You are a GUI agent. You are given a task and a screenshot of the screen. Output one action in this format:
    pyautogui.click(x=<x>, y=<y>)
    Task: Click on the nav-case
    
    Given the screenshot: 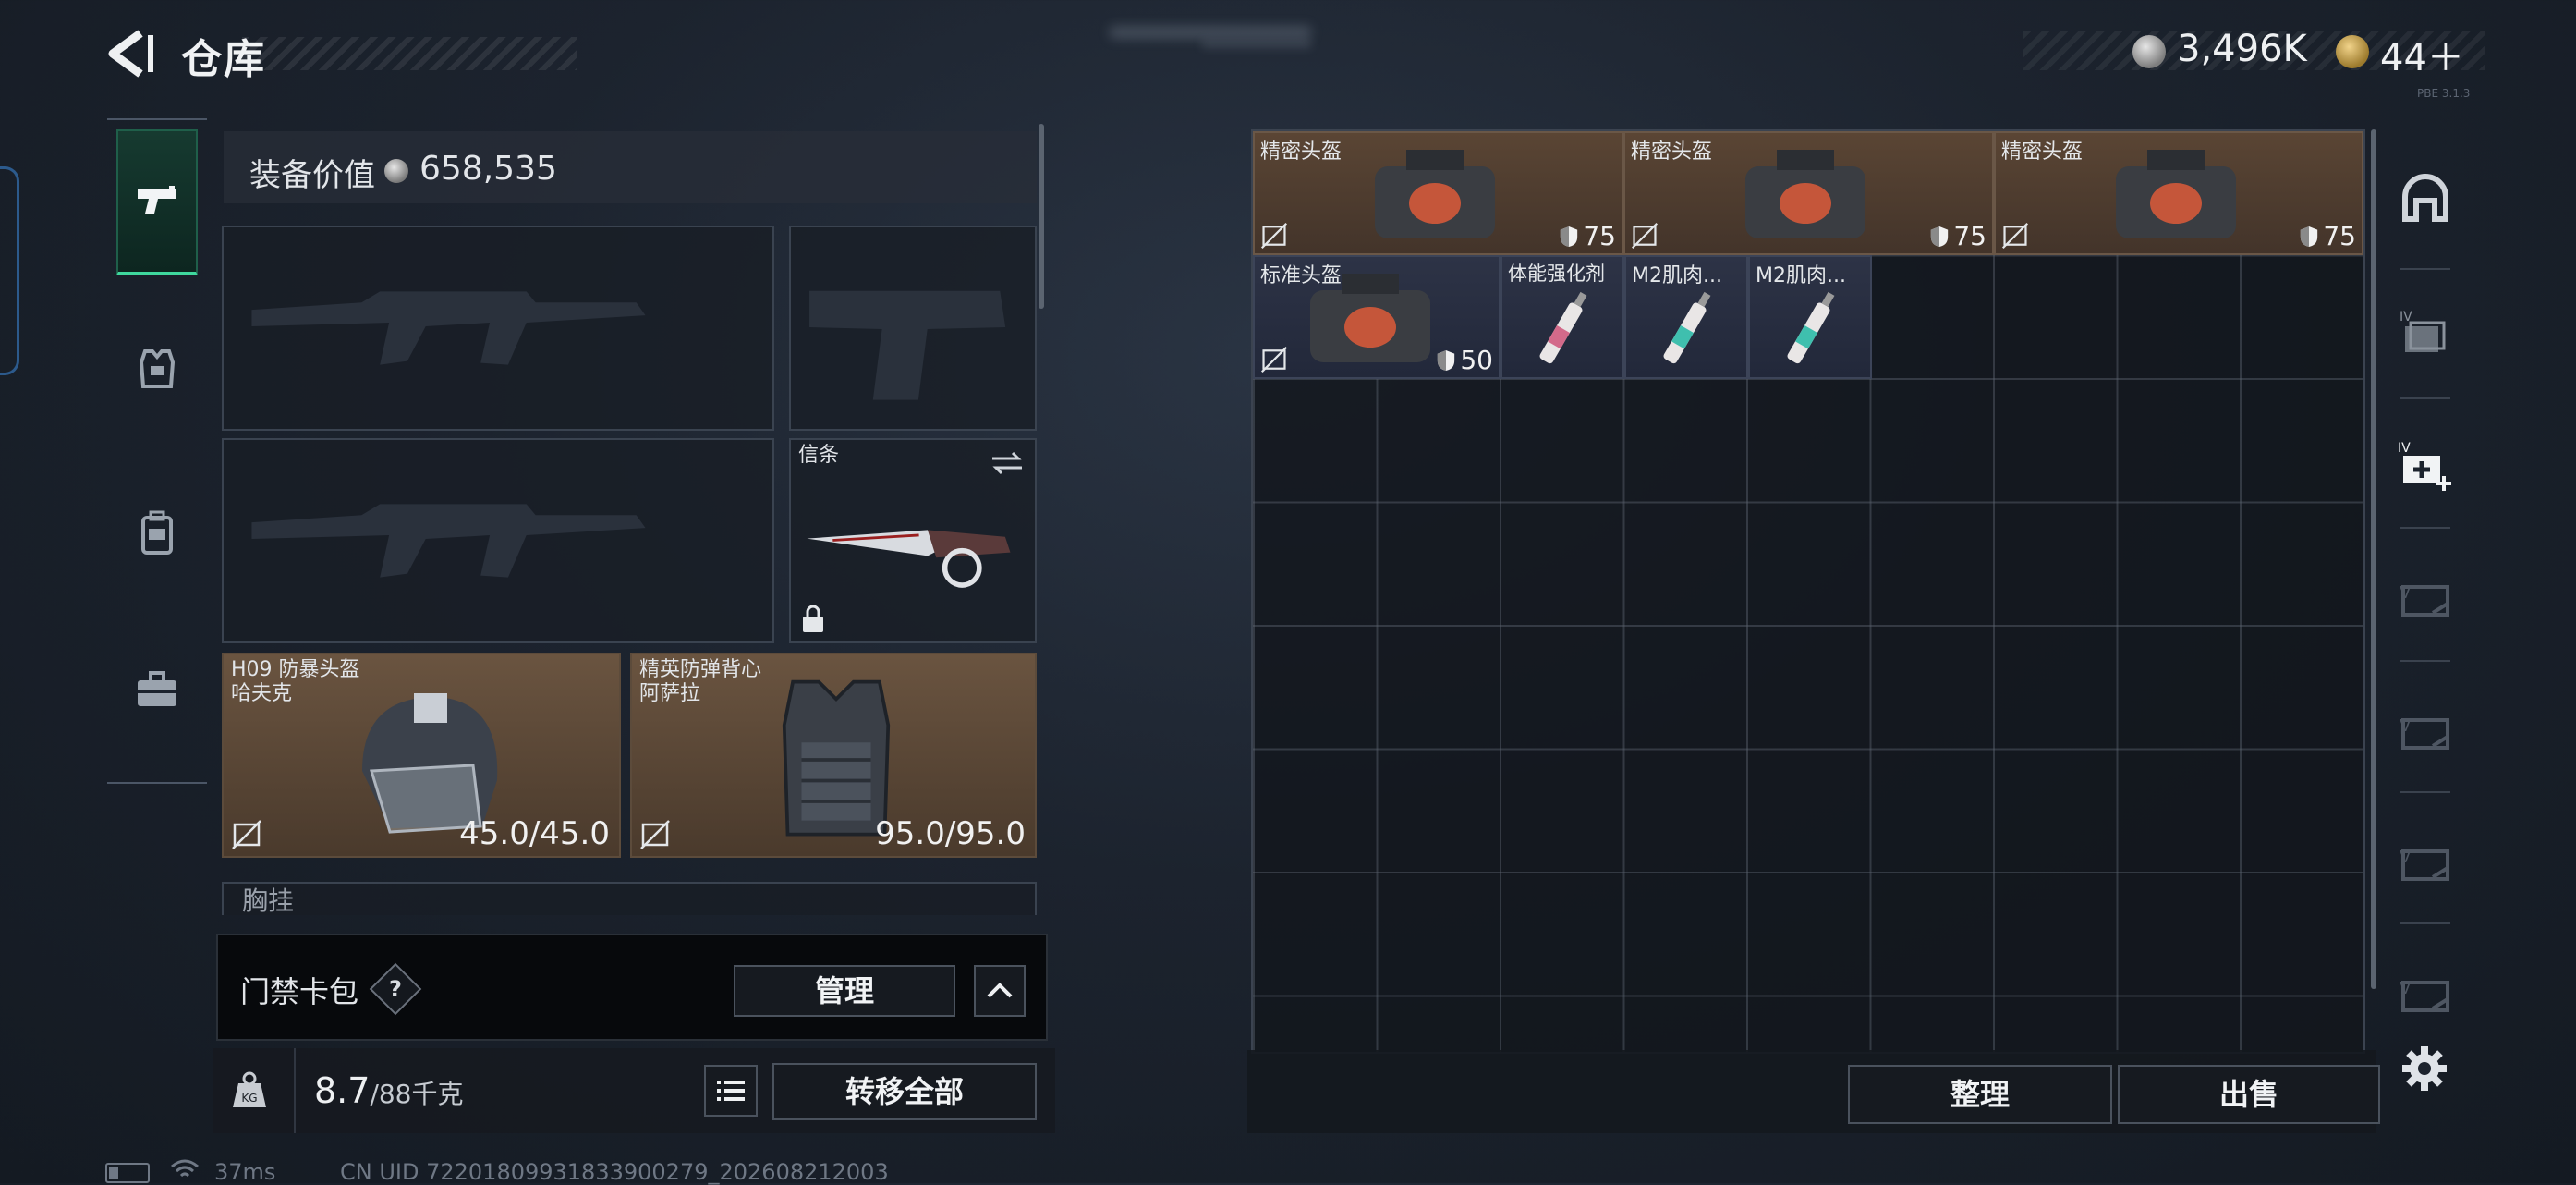 What is the action you would take?
    pyautogui.click(x=157, y=690)
    